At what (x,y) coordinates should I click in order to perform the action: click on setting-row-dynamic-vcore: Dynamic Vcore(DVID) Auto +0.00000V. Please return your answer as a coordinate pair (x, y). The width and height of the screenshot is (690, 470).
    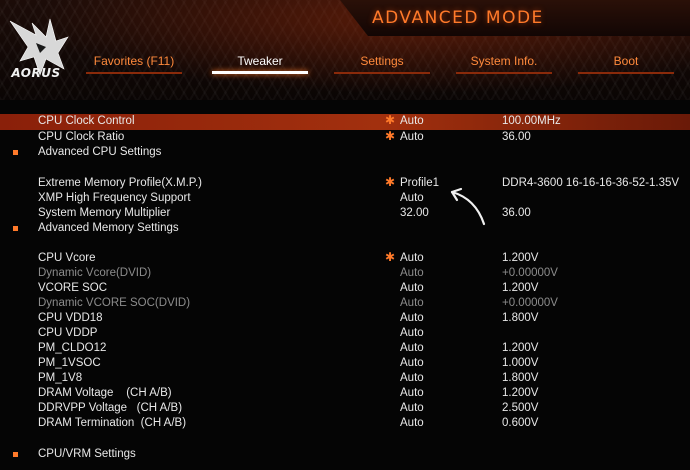
    Looking at the image, I should click on (345, 273).